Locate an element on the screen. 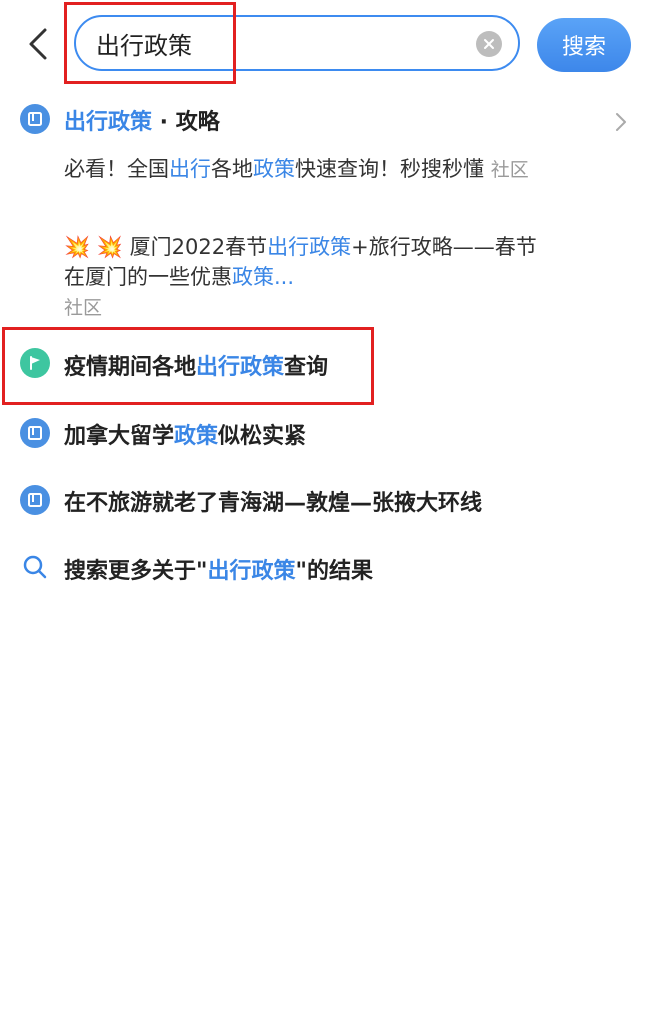 This screenshot has height=1024, width=649. search-button: 搜索 is located at coordinates (584, 45).